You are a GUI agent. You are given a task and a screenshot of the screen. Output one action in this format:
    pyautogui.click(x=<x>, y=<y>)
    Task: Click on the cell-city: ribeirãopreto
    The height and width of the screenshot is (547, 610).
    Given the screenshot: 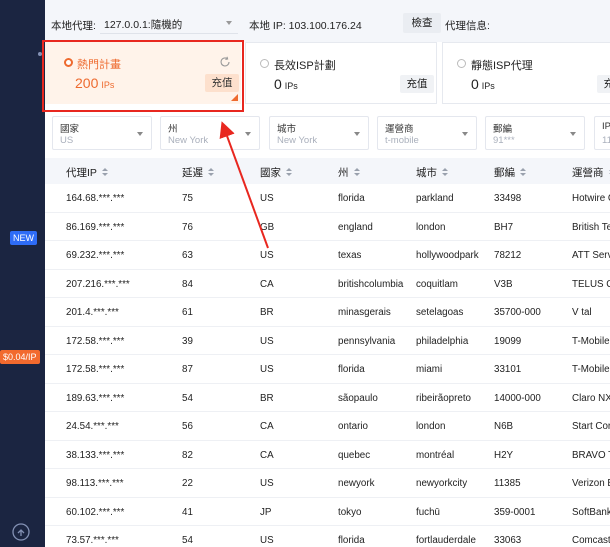 What is the action you would take?
    pyautogui.click(x=444, y=398)
    